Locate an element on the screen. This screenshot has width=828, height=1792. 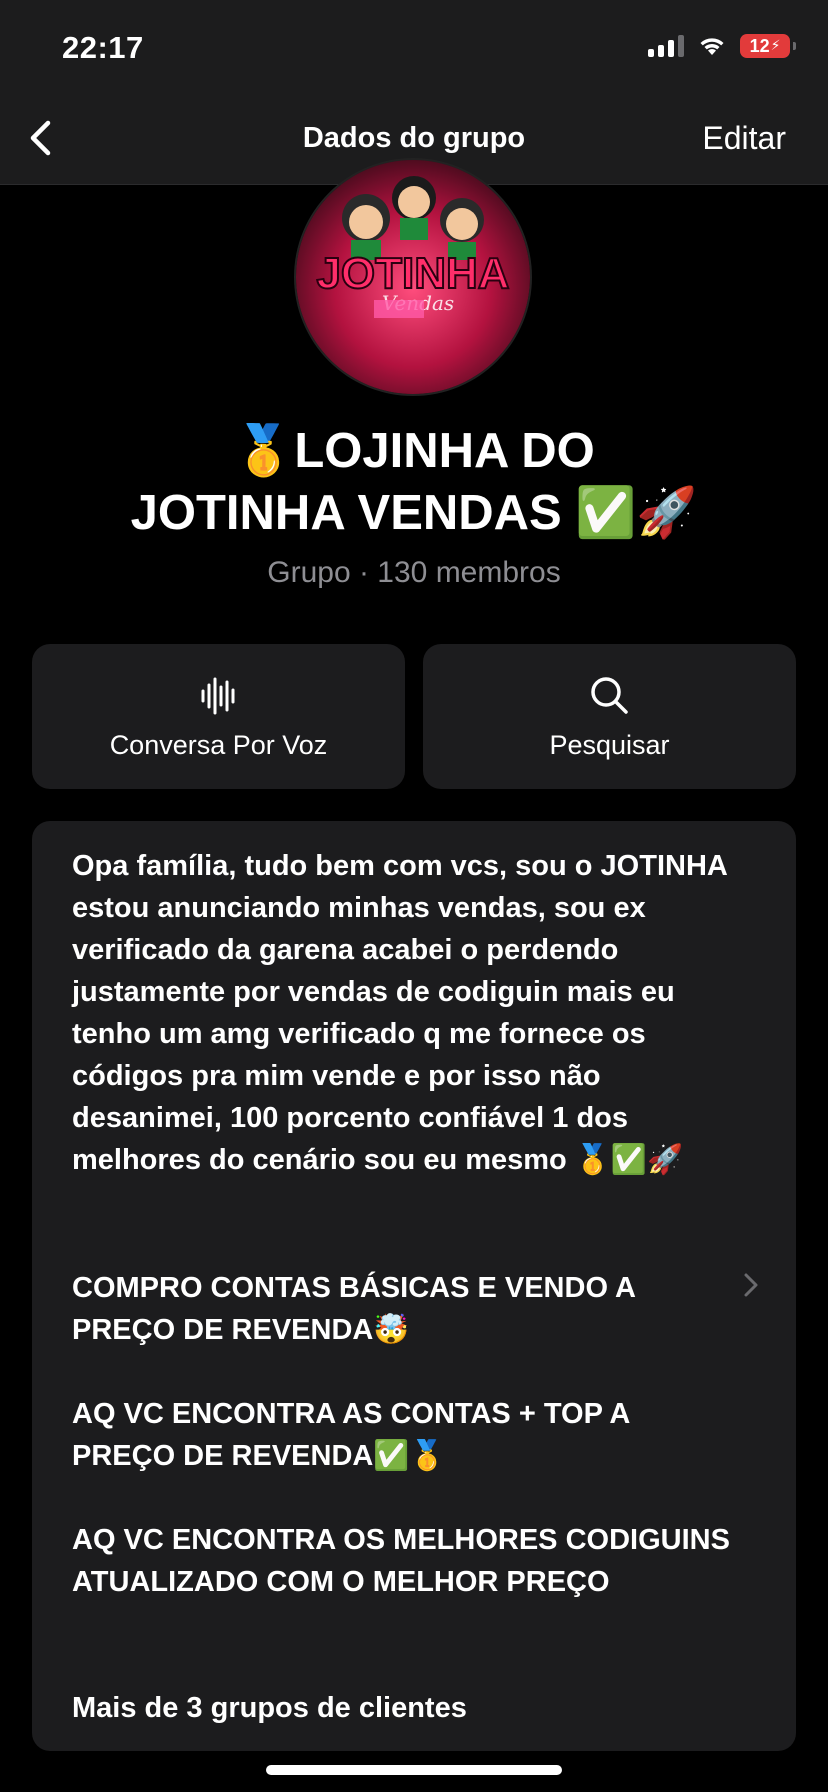
voice-chat-label: Conversa Por Voz is located at coordinates (218, 745).